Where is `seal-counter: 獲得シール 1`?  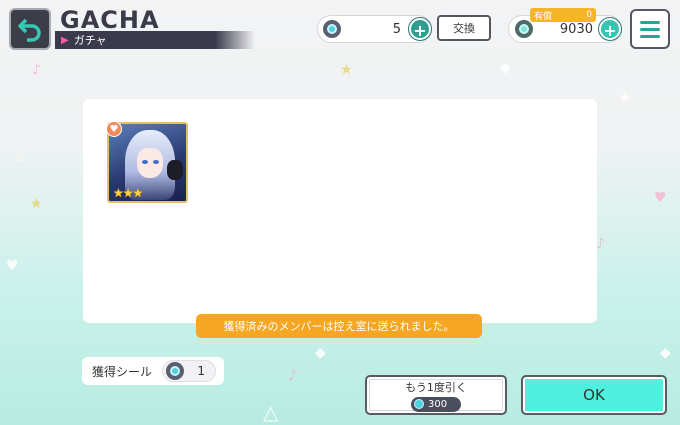
seal-counter: 獲得シール 1 is located at coordinates (153, 371).